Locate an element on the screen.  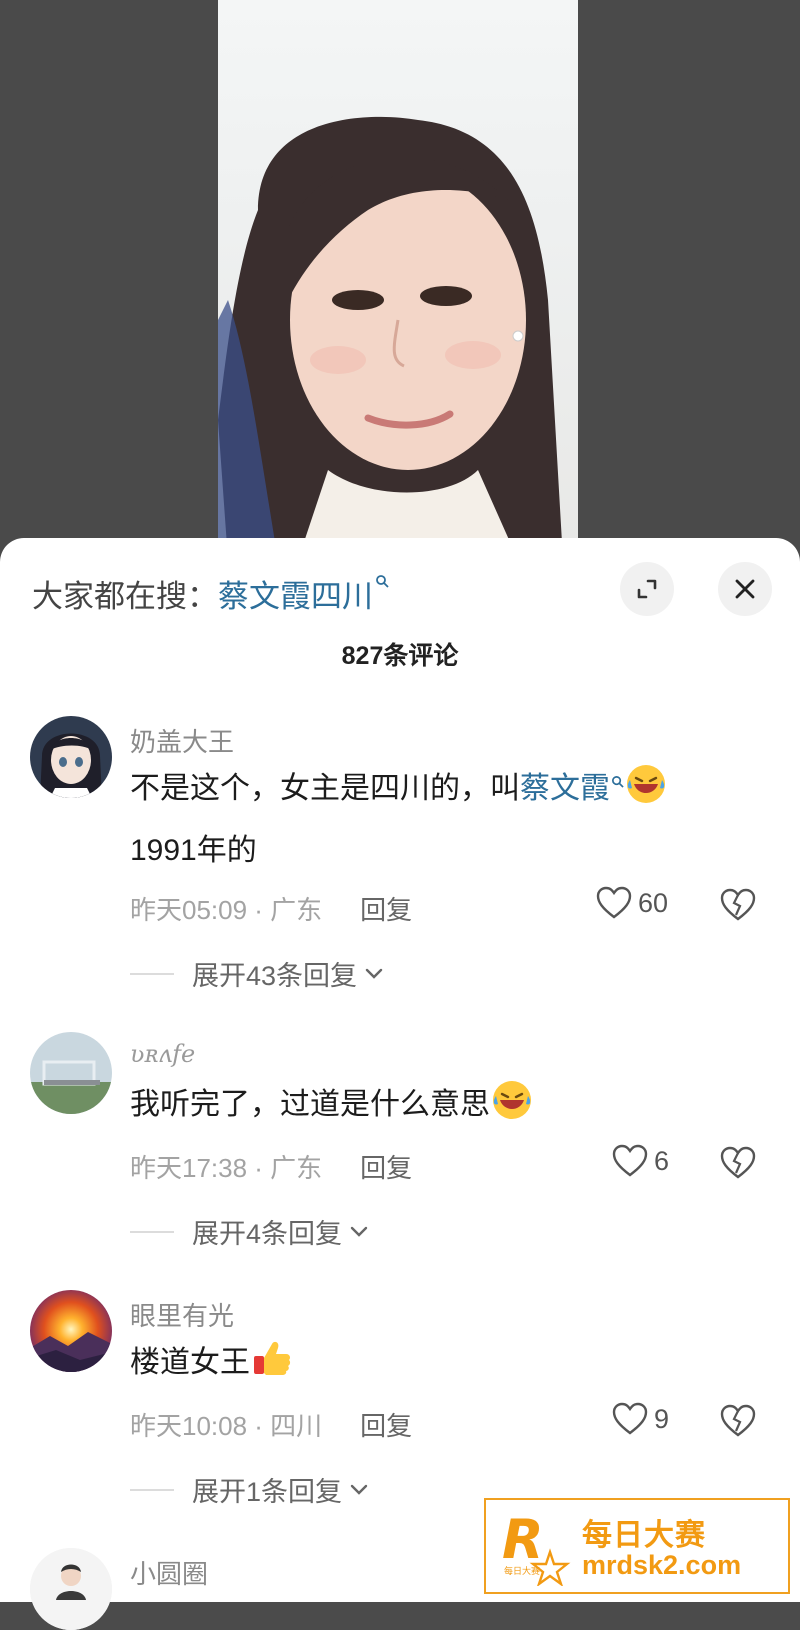
like-button: 9 is located at coordinates (640, 1419).